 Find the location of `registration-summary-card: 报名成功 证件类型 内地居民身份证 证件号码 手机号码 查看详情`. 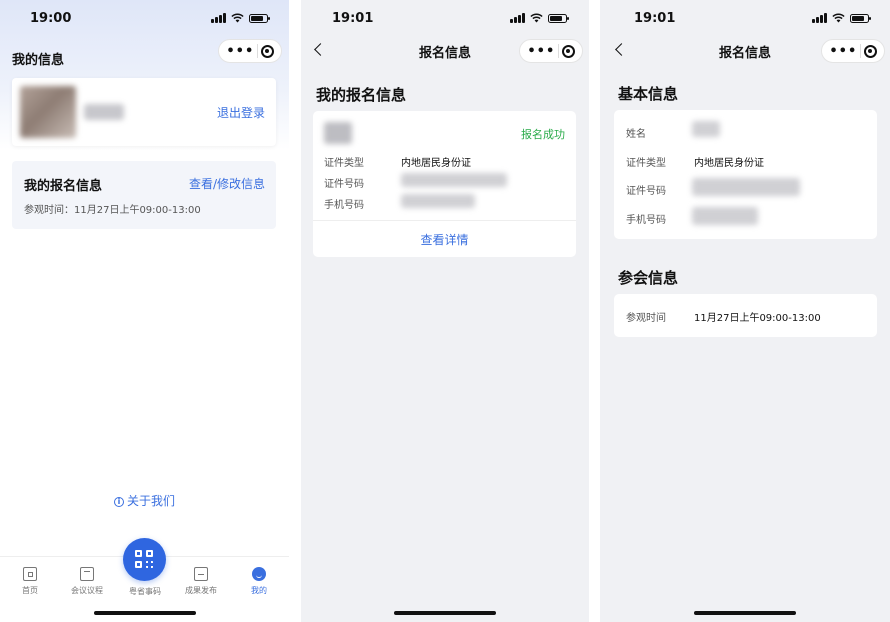

registration-summary-card: 报名成功 证件类型 内地居民身份证 证件号码 手机号码 查看详情 is located at coordinates (444, 184).